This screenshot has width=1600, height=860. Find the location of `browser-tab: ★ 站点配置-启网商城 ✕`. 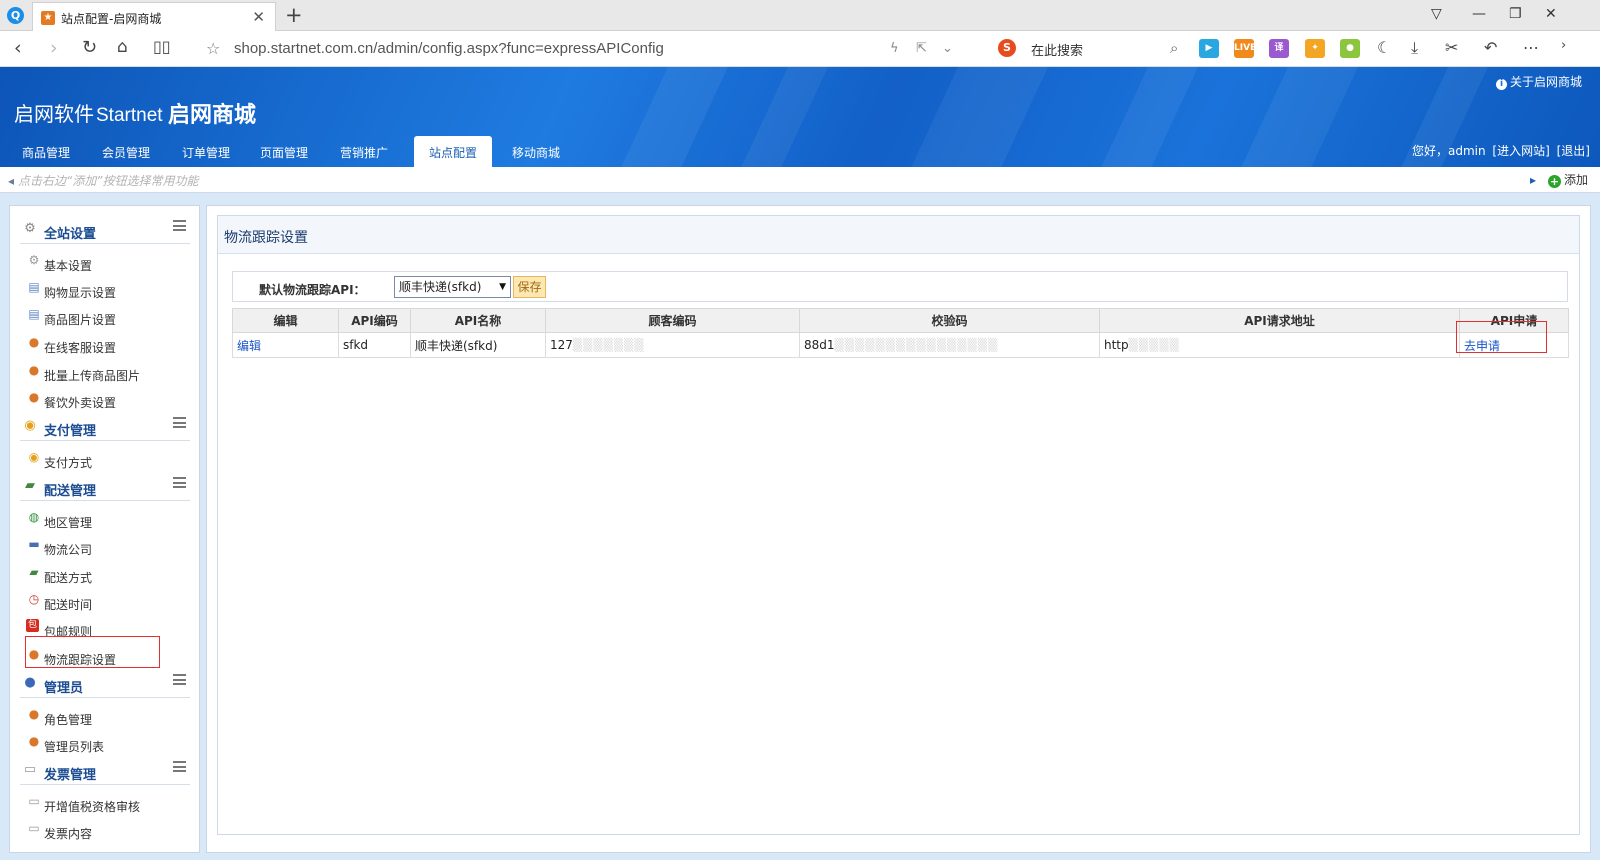

browser-tab: ★ 站点配置-启网商城 ✕ is located at coordinates (154, 16).